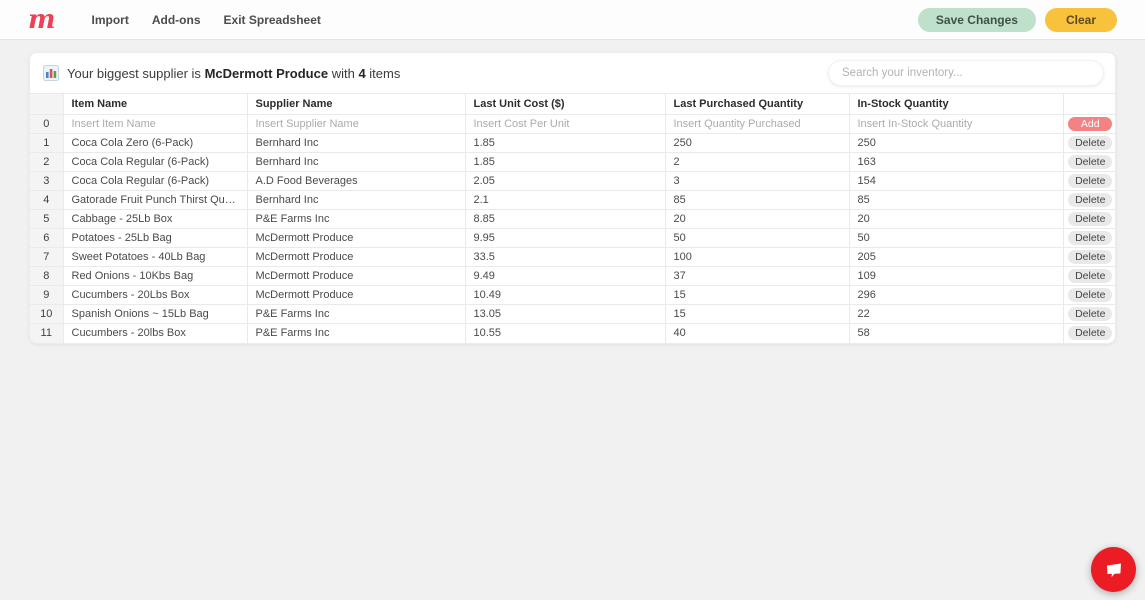 The width and height of the screenshot is (1145, 600). I want to click on in-stock-qty-cell: 250, so click(956, 143).